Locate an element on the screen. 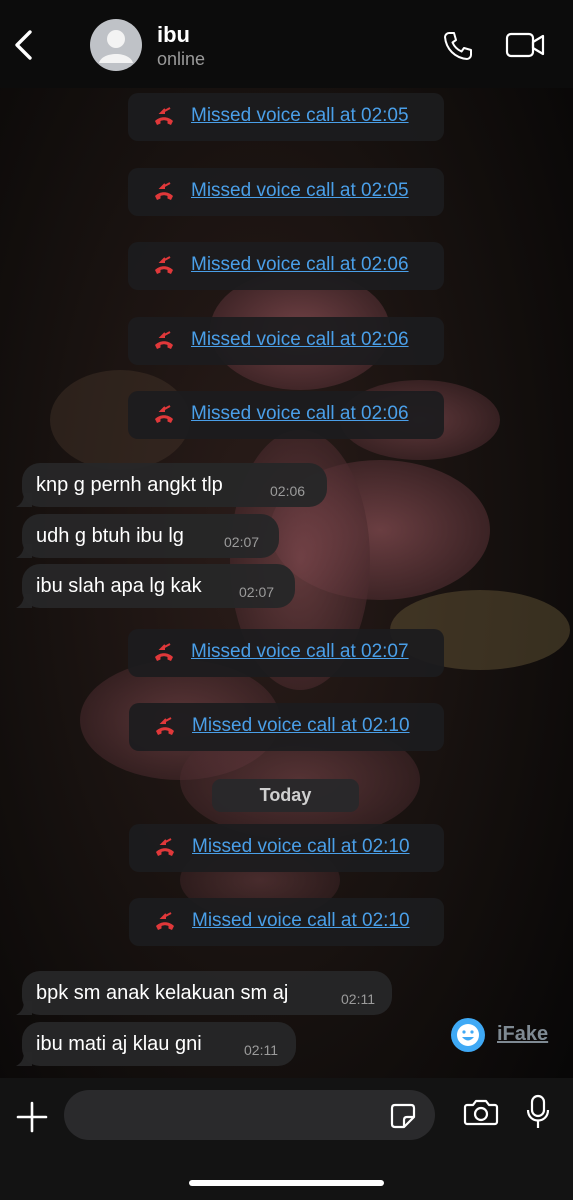  chevron-left-icon is located at coordinates (24, 45).